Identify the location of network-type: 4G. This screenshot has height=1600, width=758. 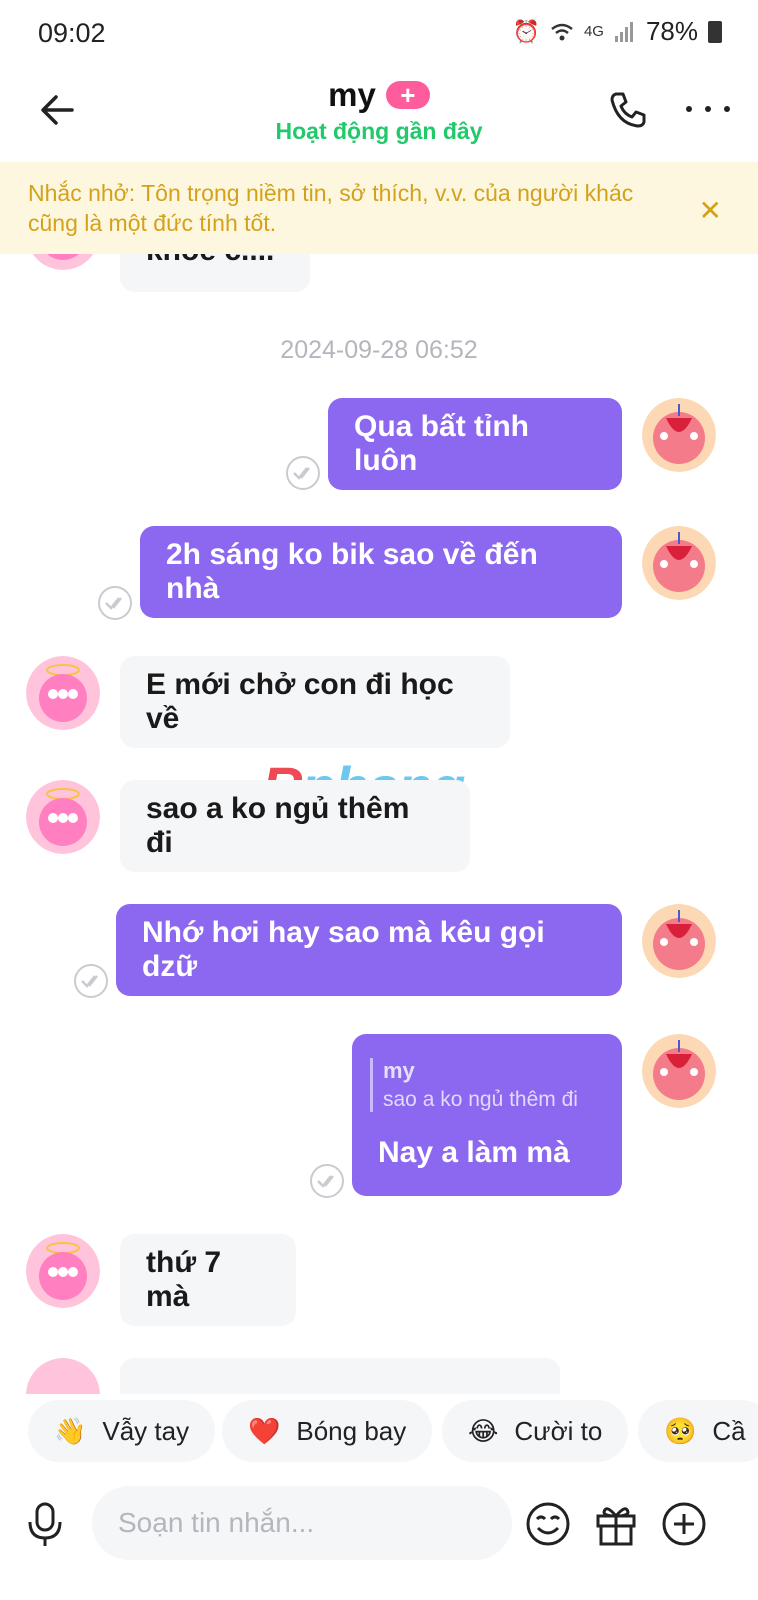
(593, 31).